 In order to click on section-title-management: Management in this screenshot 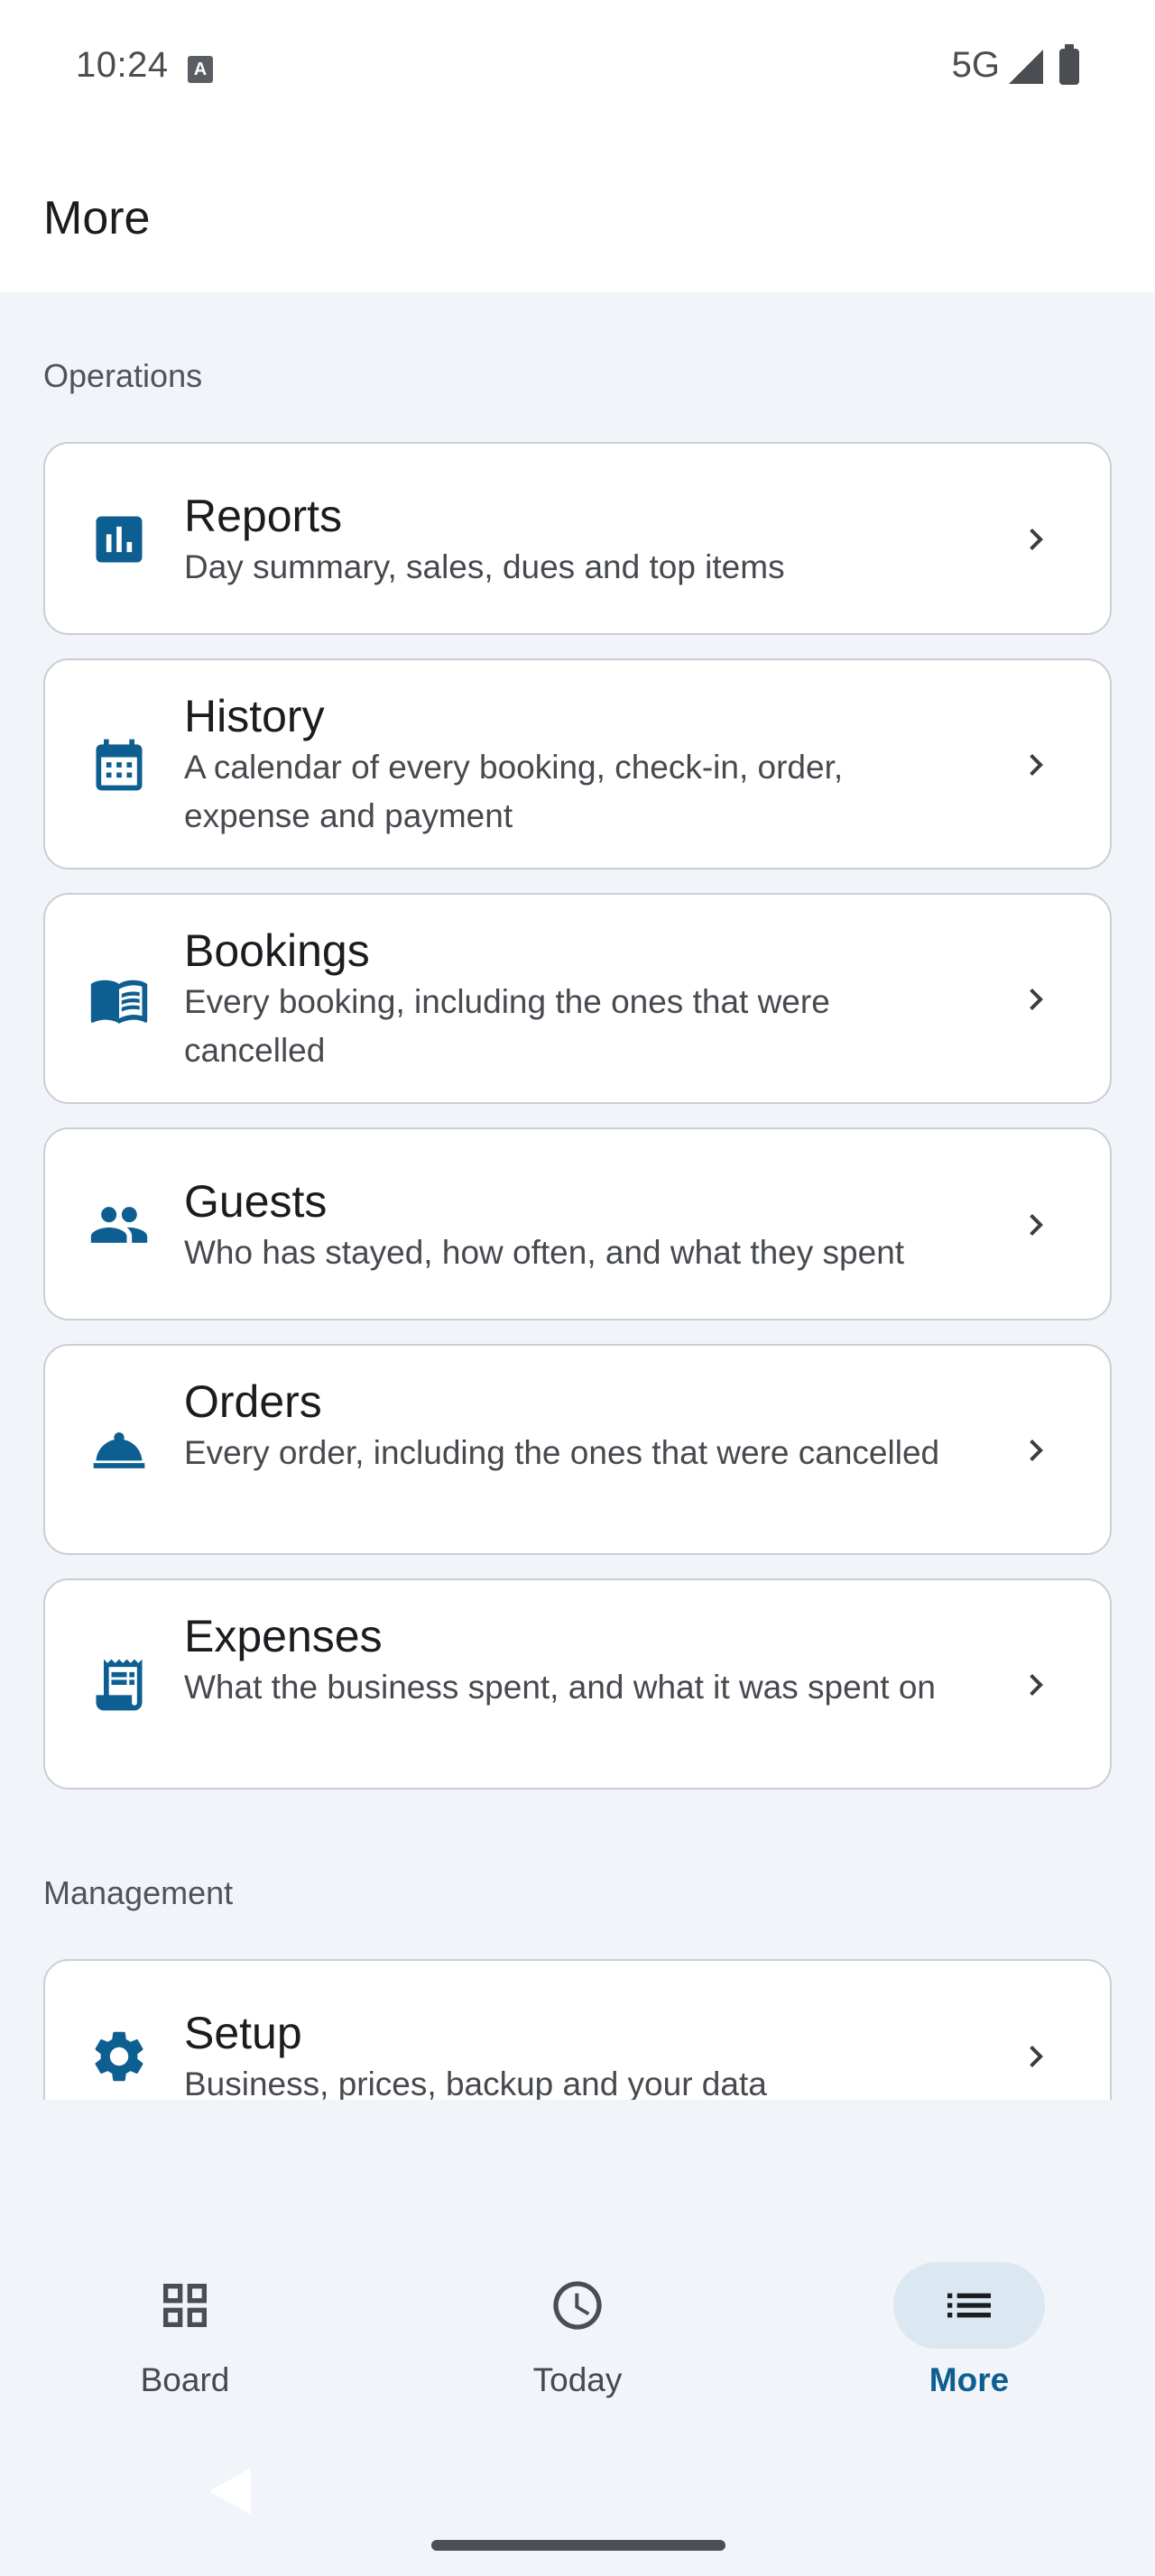, I will do `click(138, 1892)`.